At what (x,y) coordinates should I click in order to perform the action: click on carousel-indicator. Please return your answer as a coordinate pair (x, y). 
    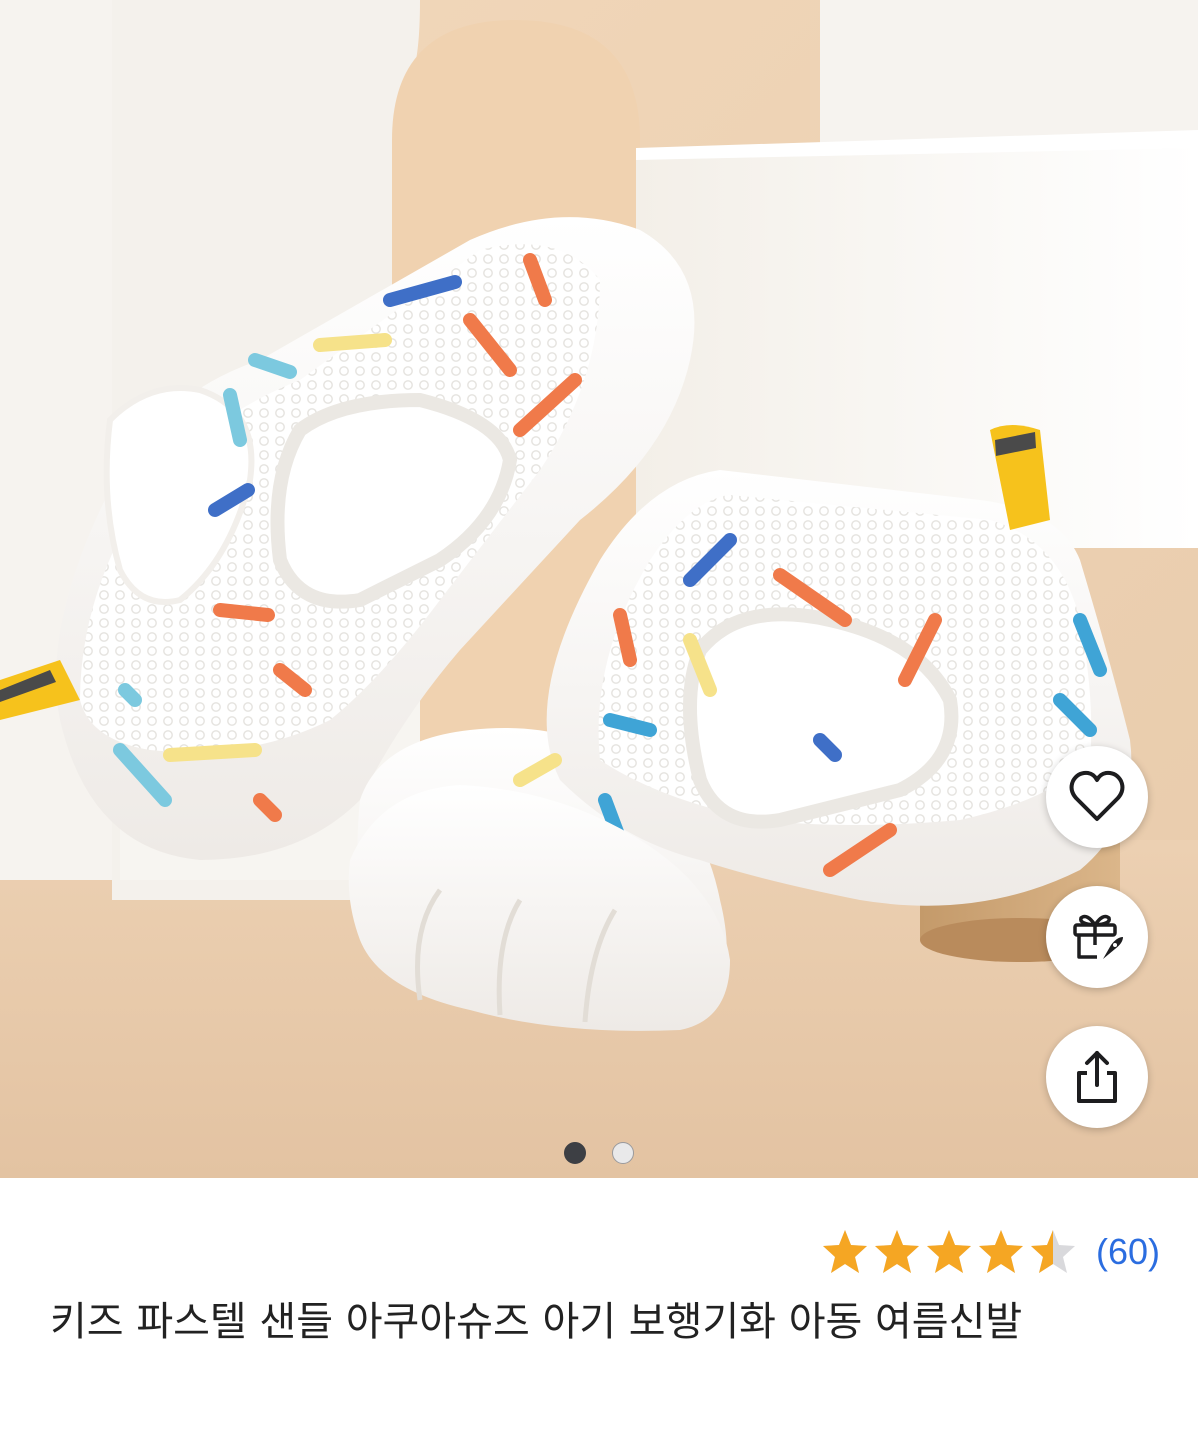
    Looking at the image, I should click on (599, 1155).